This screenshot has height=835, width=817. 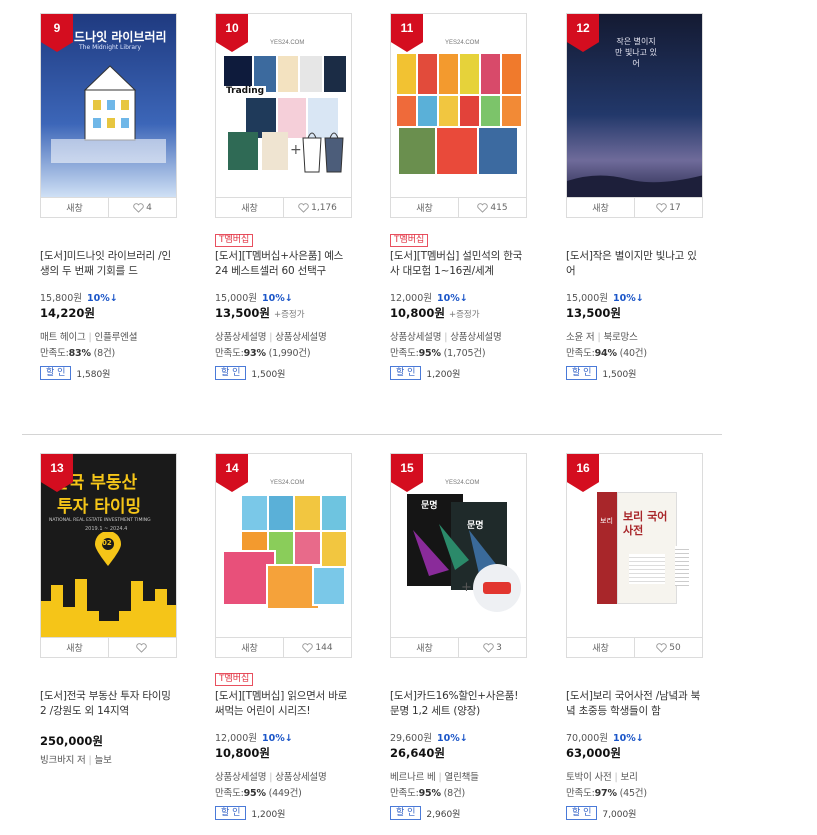 What do you see at coordinates (285, 704) in the screenshot?
I see `product-title: [도서][T멤버십] 읽으면서 바로 써먹는 어린이 시리즈!` at bounding box center [285, 704].